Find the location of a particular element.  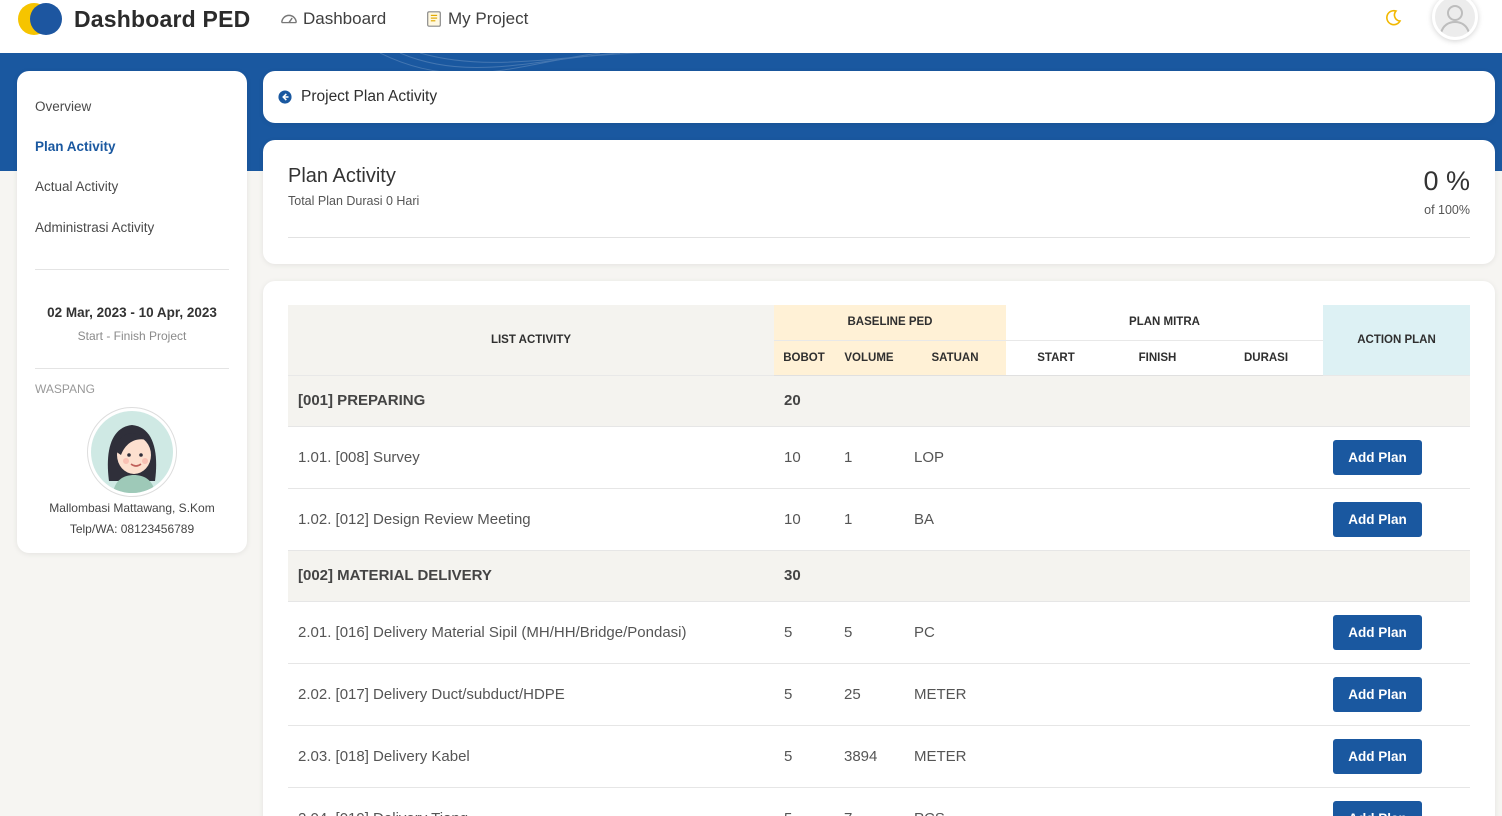

notebook-icon is located at coordinates (434, 19).